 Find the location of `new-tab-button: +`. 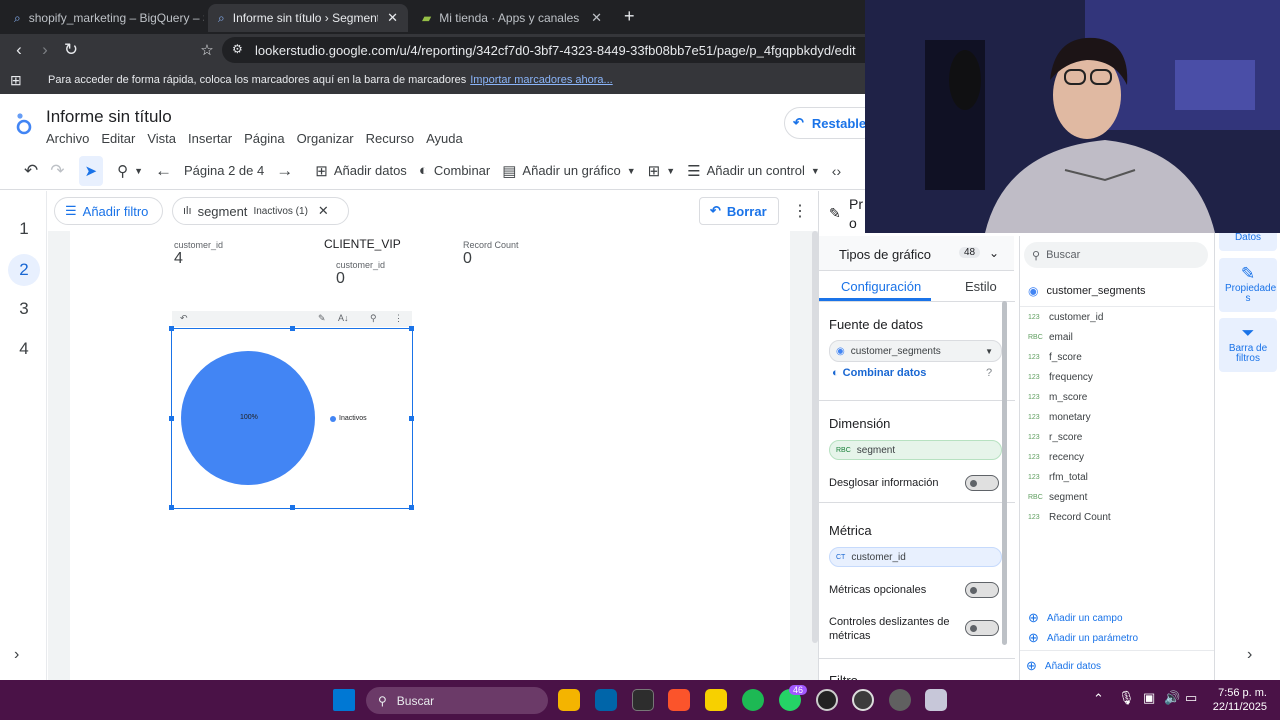

new-tab-button: + is located at coordinates (629, 16).